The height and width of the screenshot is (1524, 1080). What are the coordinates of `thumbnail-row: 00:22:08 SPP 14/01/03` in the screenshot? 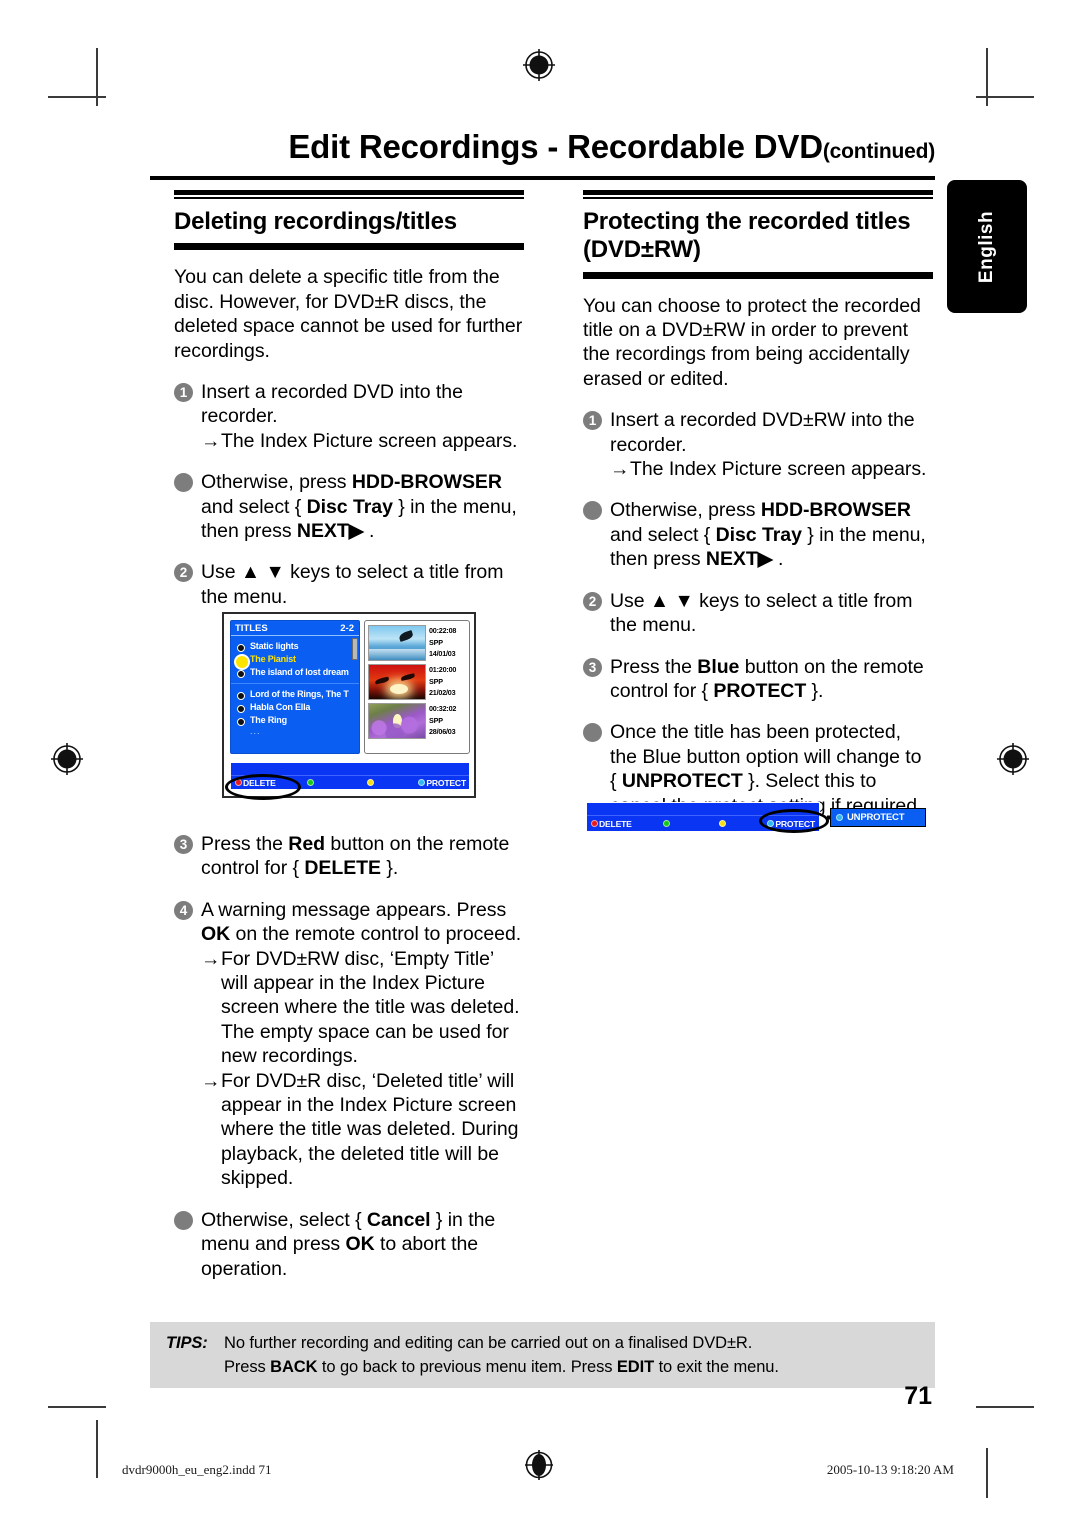 It's located at (417, 643).